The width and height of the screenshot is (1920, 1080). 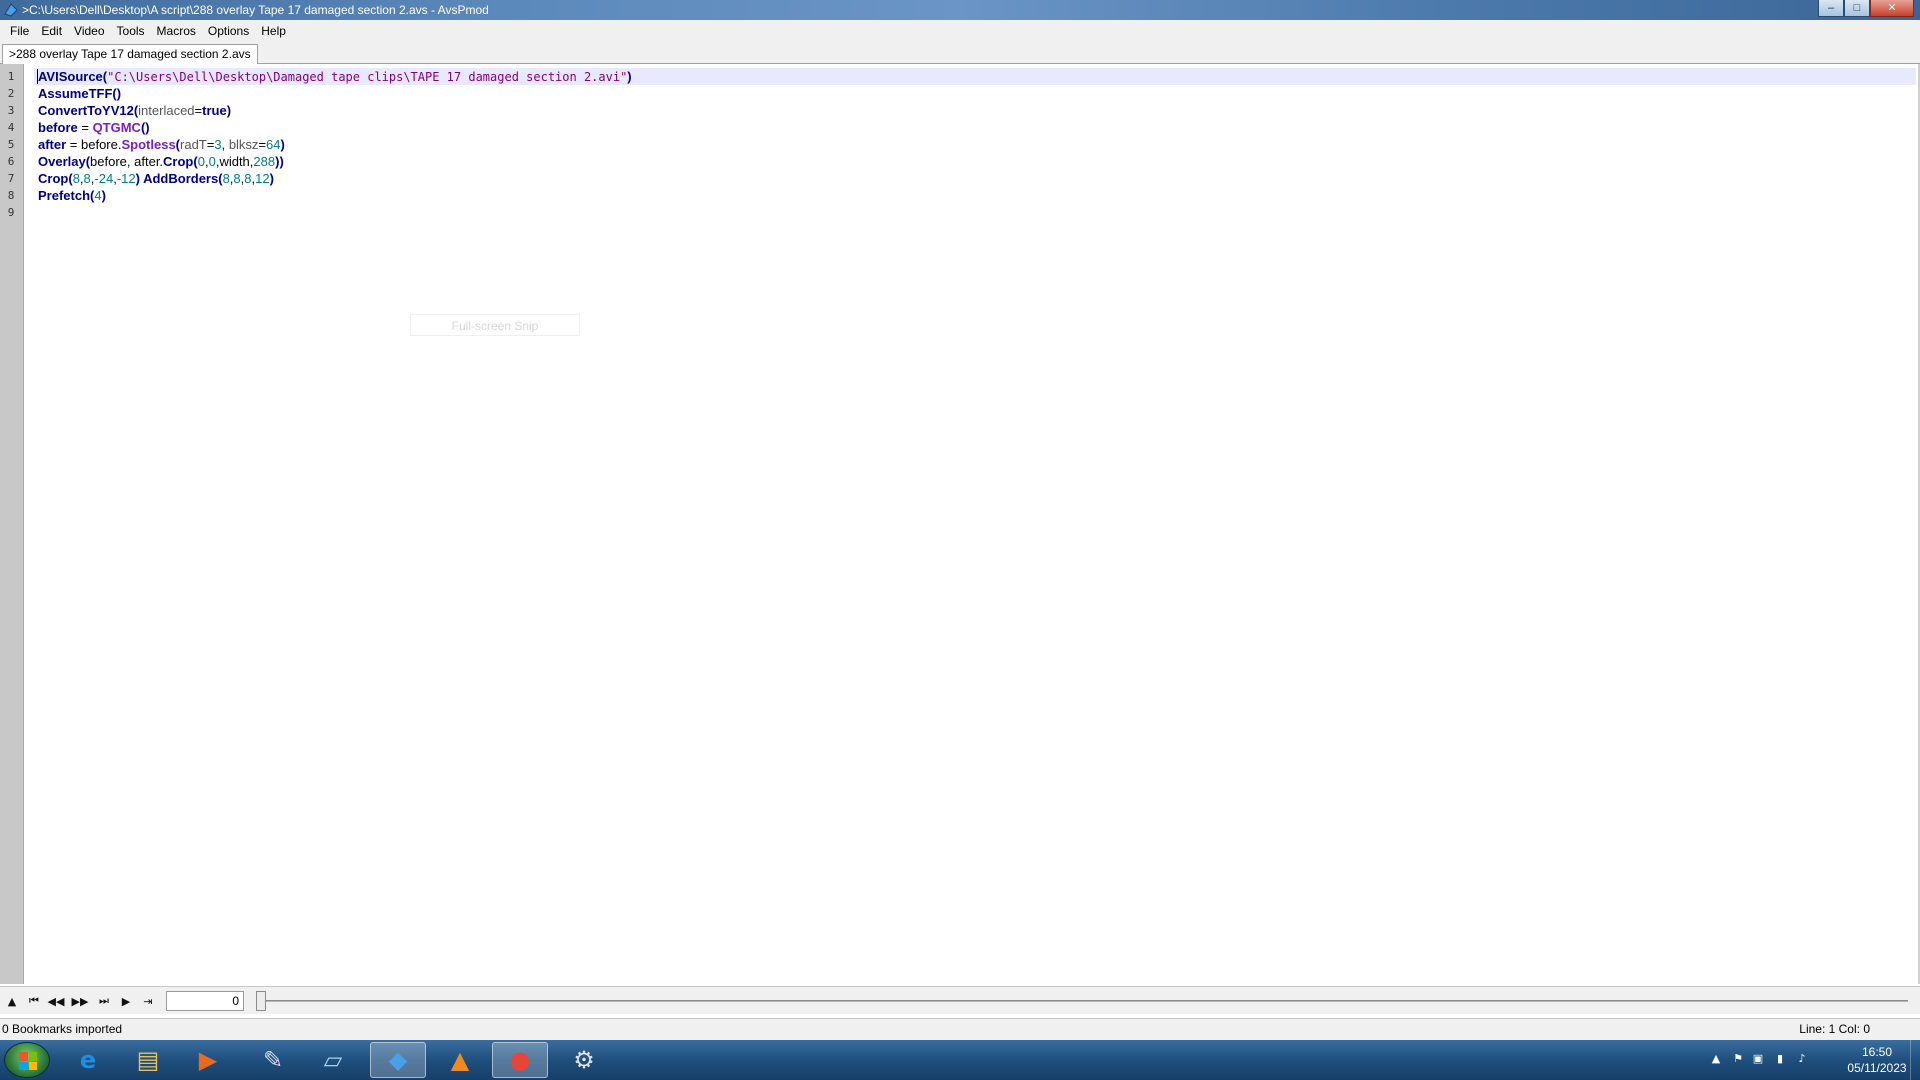 What do you see at coordinates (89, 31) in the screenshot?
I see `menu-video: Video` at bounding box center [89, 31].